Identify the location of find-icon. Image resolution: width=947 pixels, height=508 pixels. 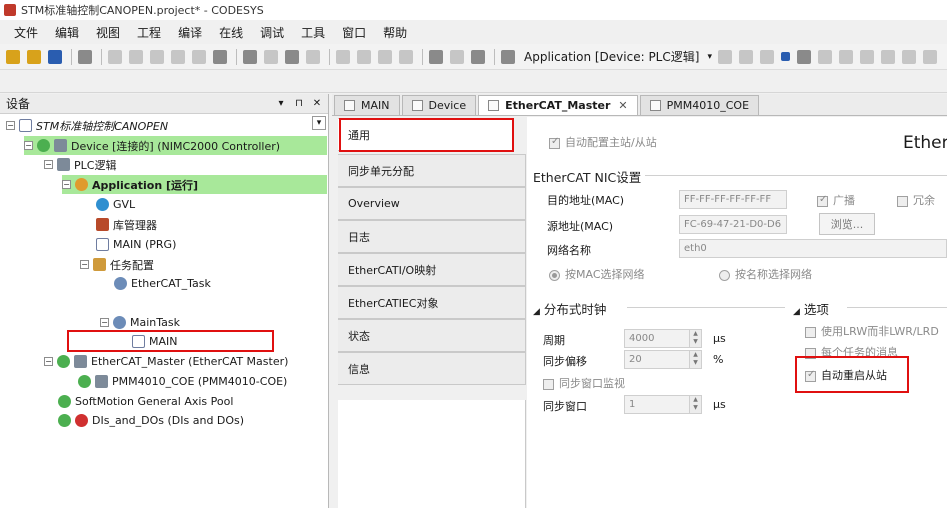
(250, 56).